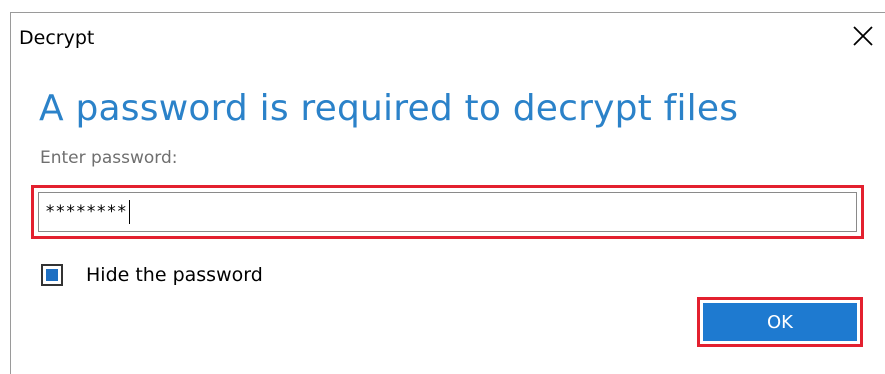 This screenshot has height=374, width=885. I want to click on dialog-title: Decrypt, so click(57, 38).